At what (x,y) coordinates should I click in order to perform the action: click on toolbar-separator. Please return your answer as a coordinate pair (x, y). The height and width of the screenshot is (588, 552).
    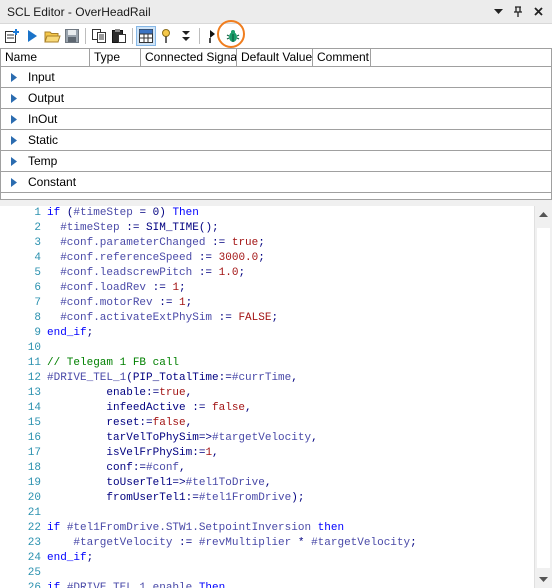
    Looking at the image, I should click on (85, 36).